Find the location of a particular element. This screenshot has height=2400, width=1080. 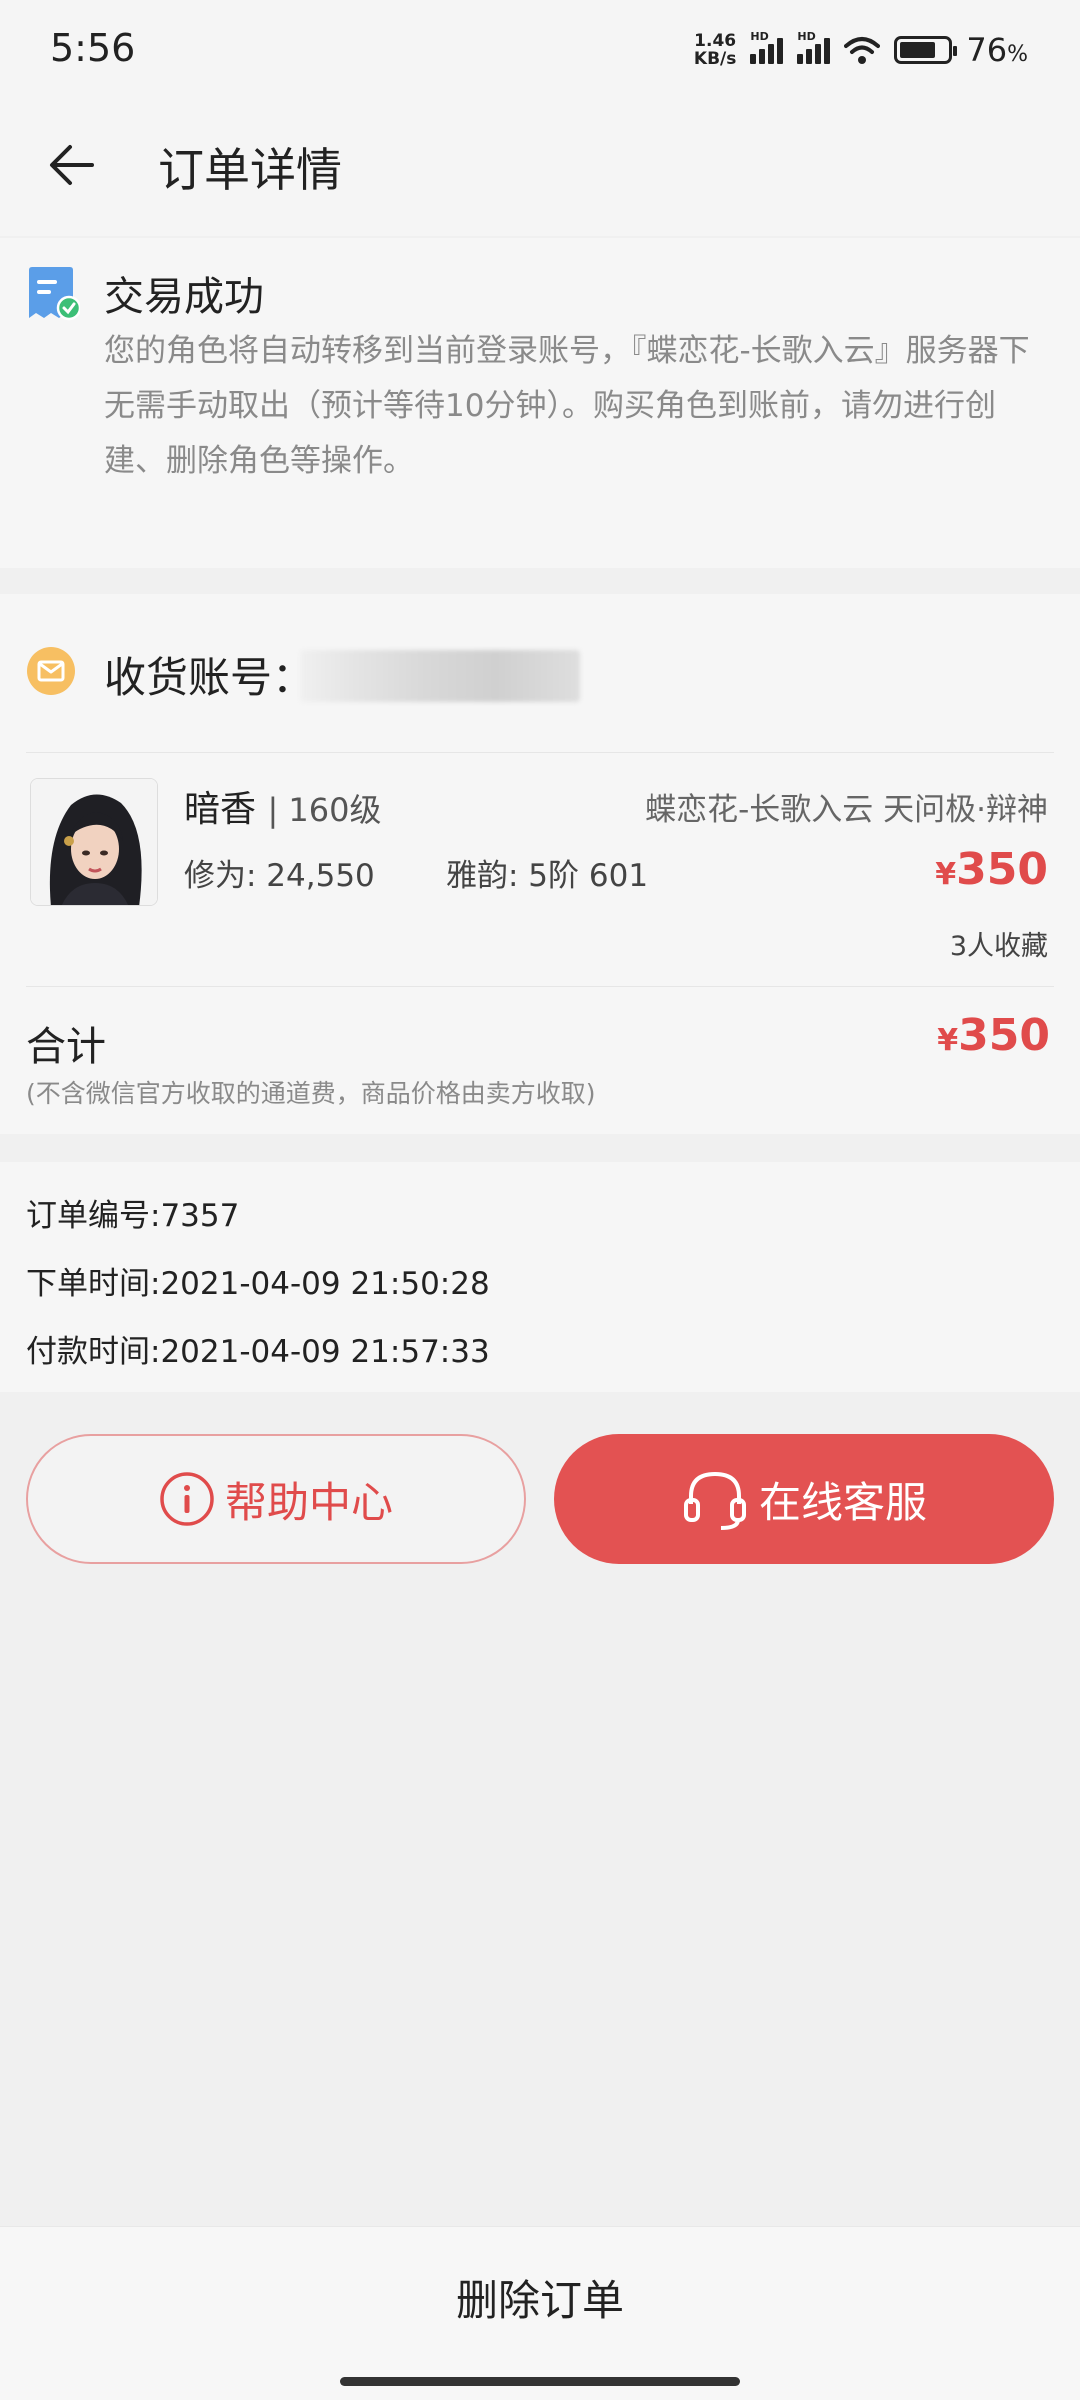

order-time: 下单时间:2021-04-09 21:50:28 is located at coordinates (258, 1284).